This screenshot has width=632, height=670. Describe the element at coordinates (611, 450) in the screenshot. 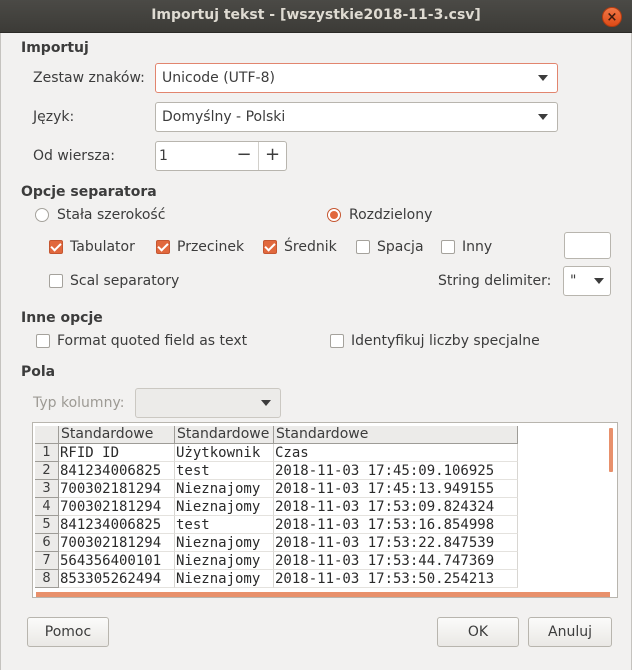

I see `vertical-scrollbar` at that location.